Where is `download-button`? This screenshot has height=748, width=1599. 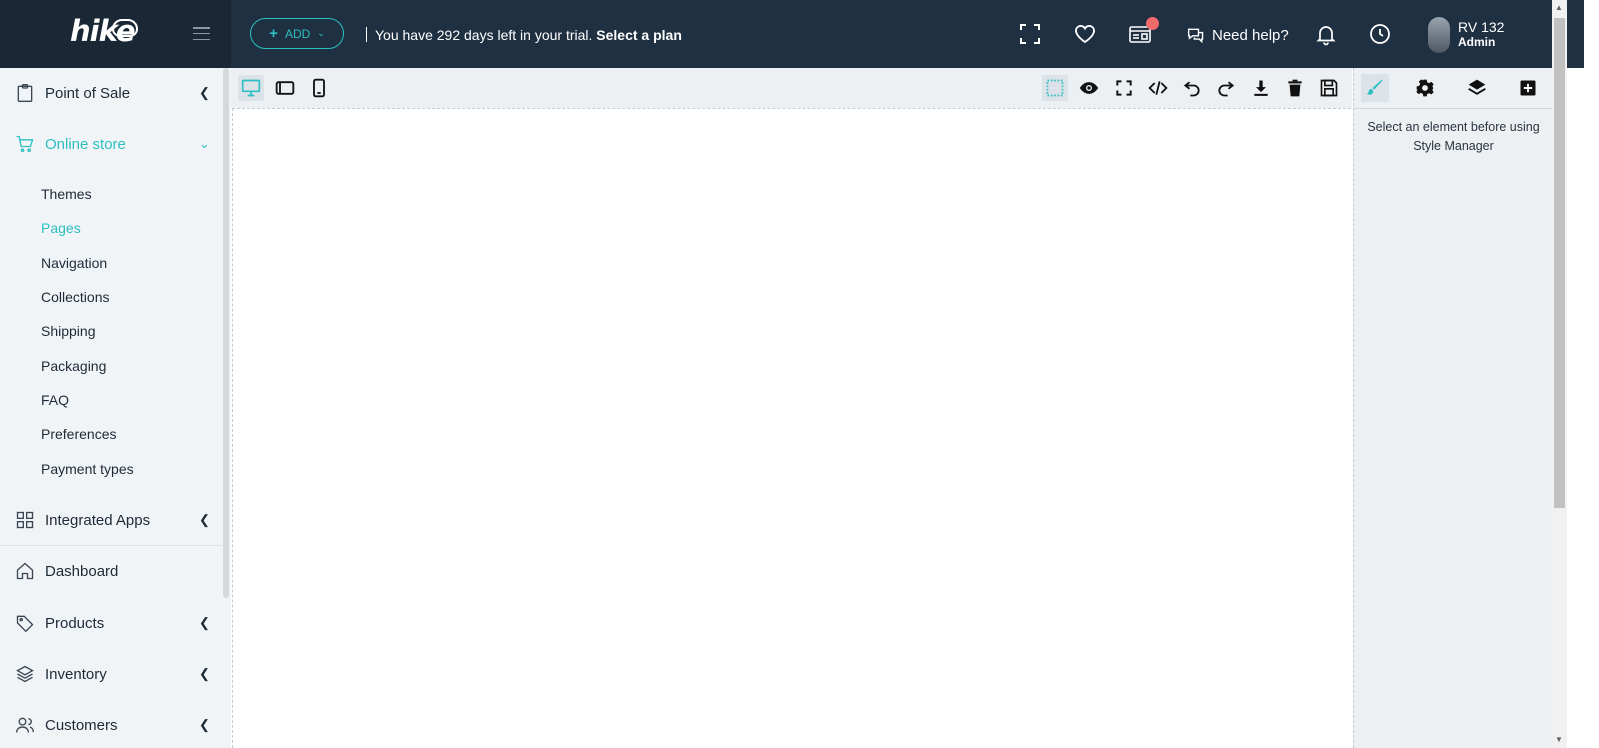 download-button is located at coordinates (1261, 88).